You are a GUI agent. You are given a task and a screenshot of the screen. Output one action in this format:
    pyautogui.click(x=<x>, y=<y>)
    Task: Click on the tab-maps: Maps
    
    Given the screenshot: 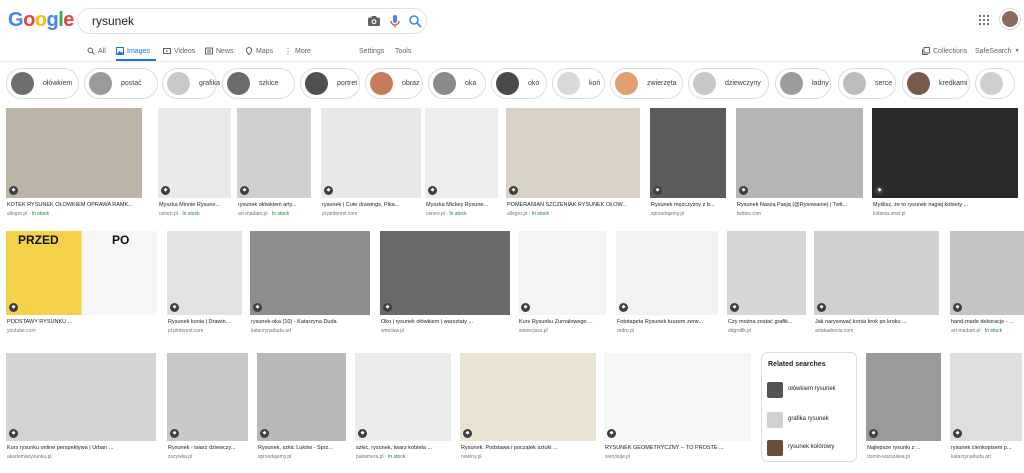 What is the action you would take?
    pyautogui.click(x=259, y=51)
    